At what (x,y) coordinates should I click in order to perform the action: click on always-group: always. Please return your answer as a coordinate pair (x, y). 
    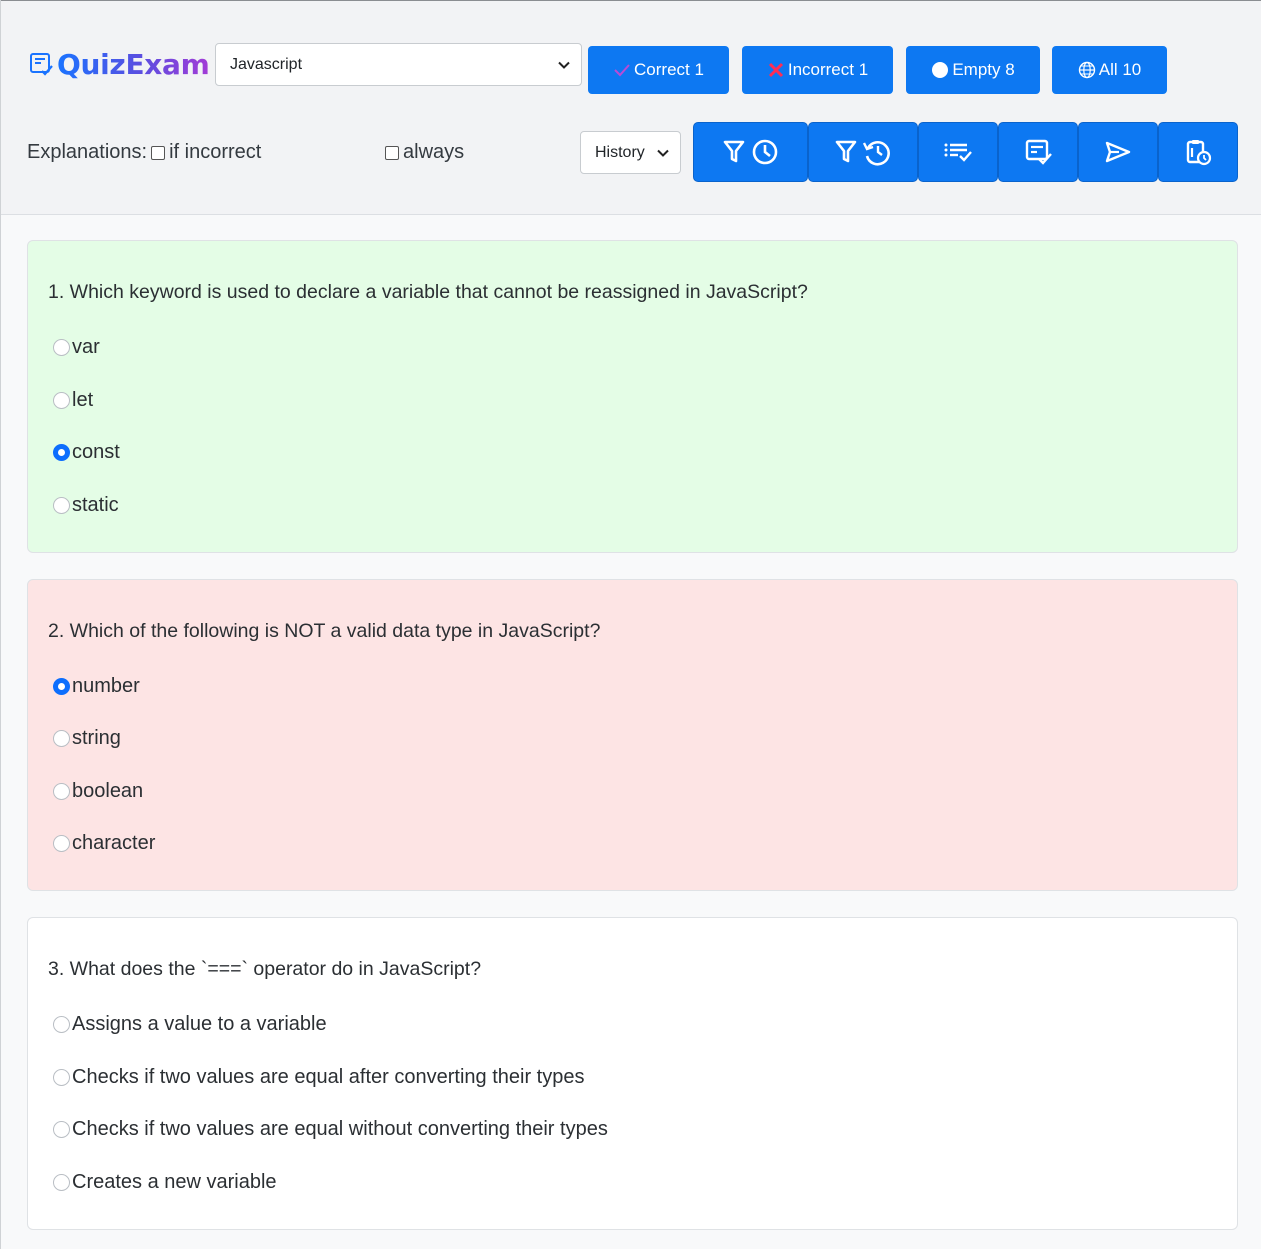
    Looking at the image, I should click on (422, 152).